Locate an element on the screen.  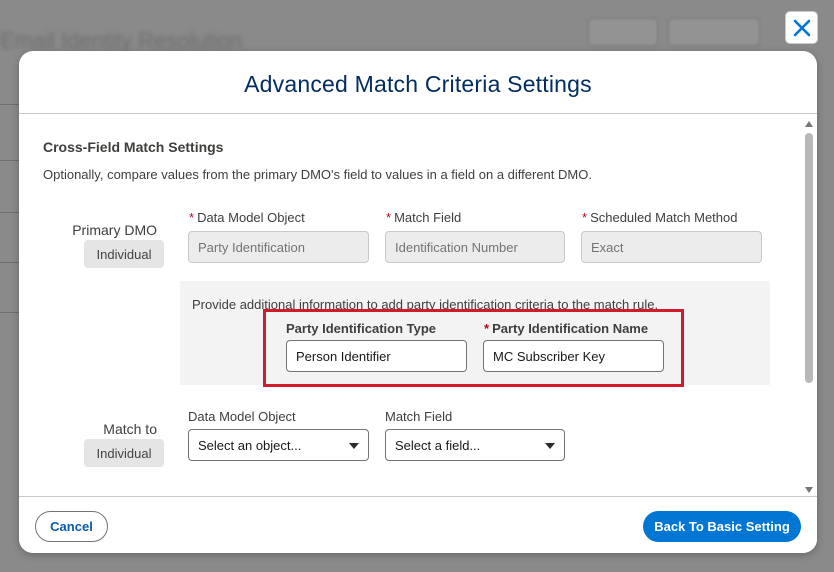
modal-header: Advanced Match Criteria Settings is located at coordinates (418, 82).